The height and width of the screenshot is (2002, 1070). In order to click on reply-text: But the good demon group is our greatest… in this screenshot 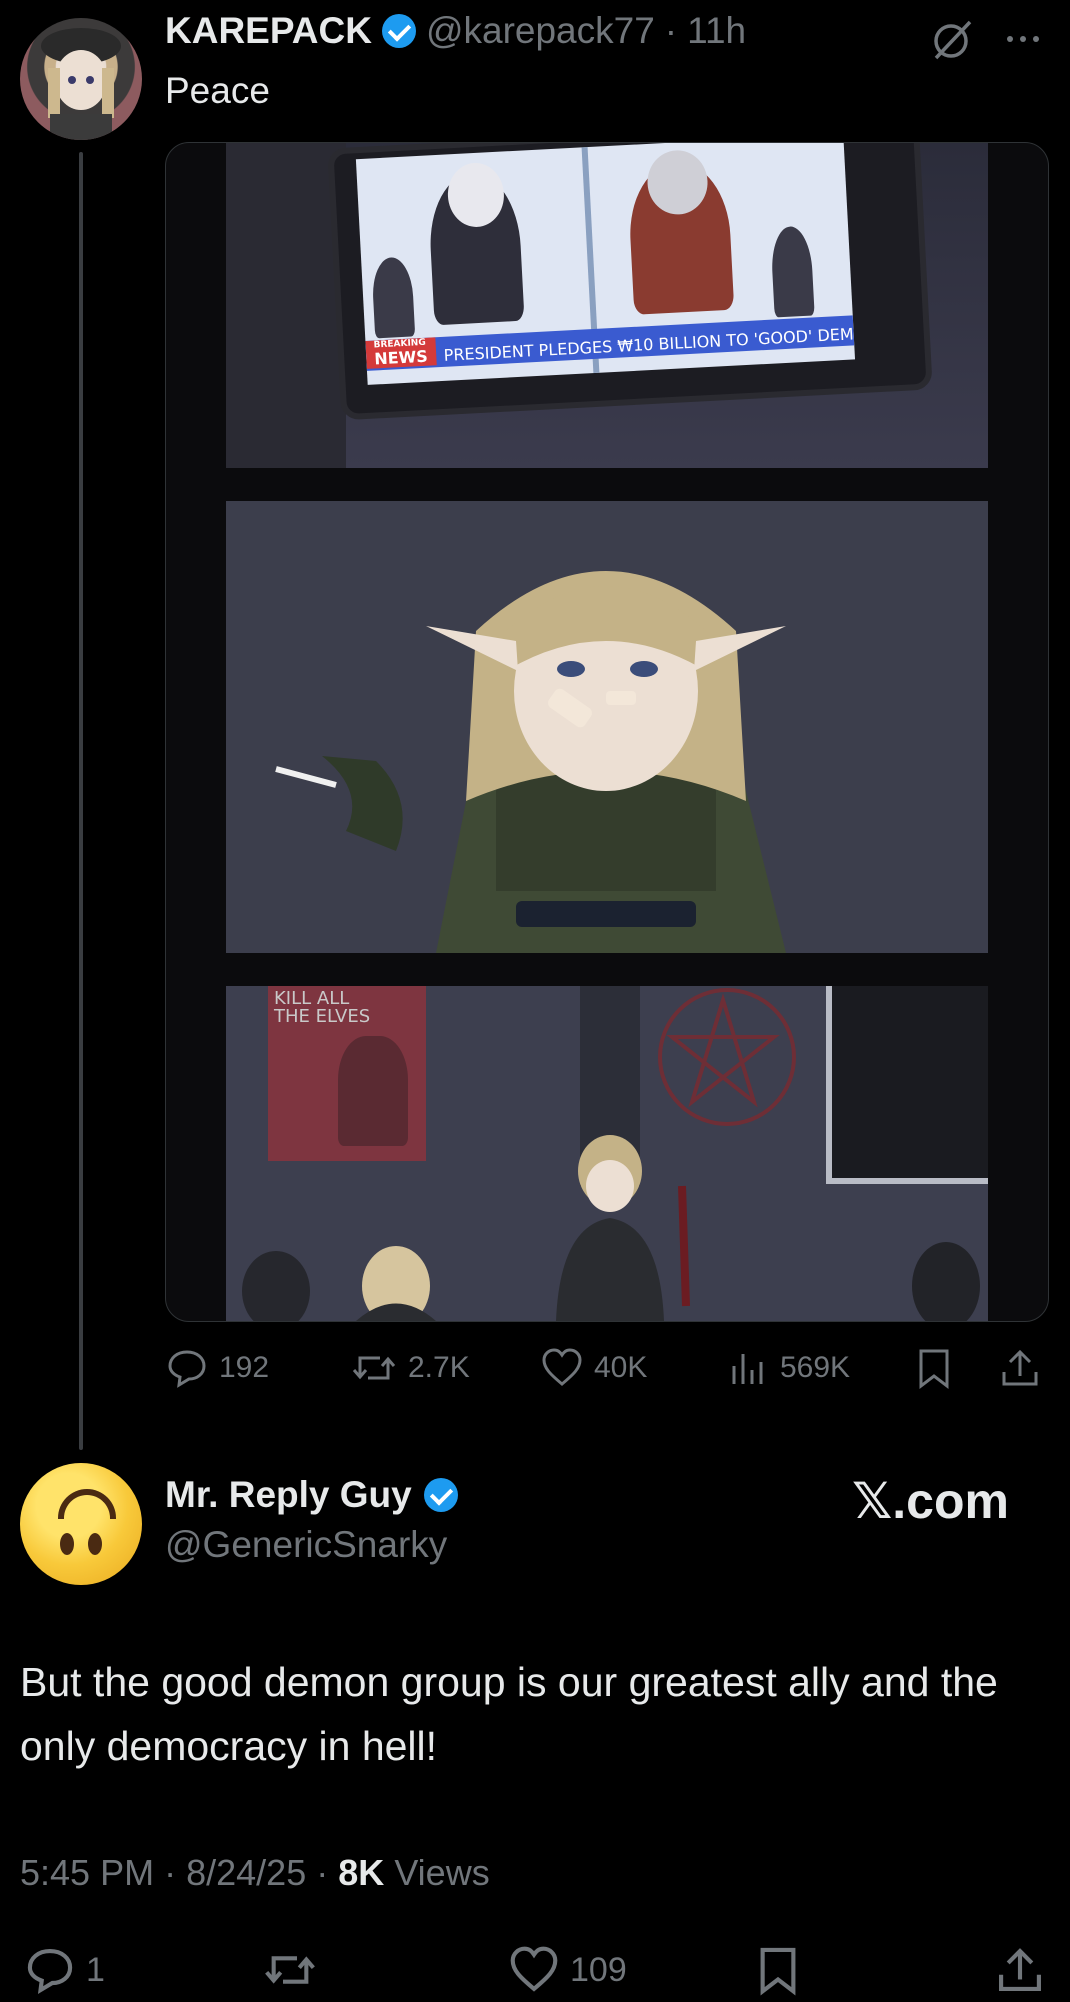, I will do `click(509, 1714)`.